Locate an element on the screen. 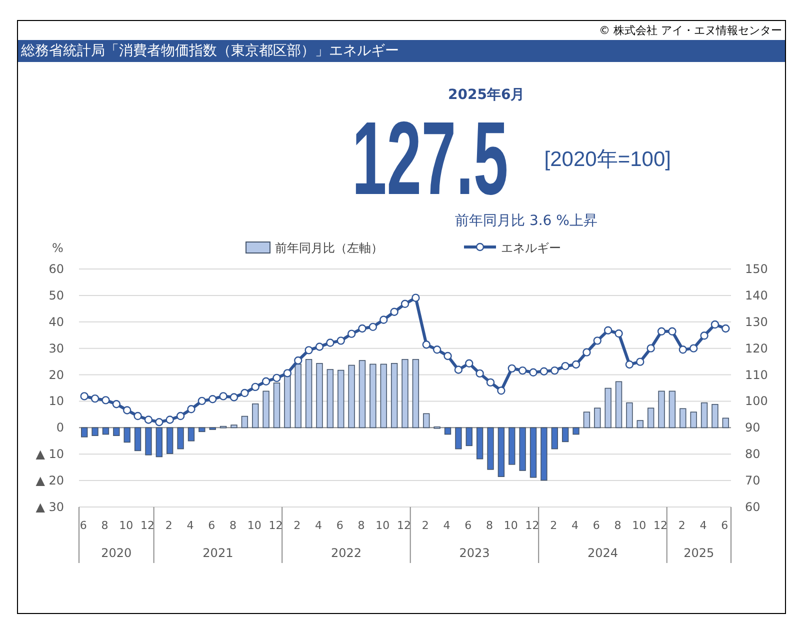 This screenshot has width=804, height=635. index-value: 127.5 is located at coordinates (430, 159).